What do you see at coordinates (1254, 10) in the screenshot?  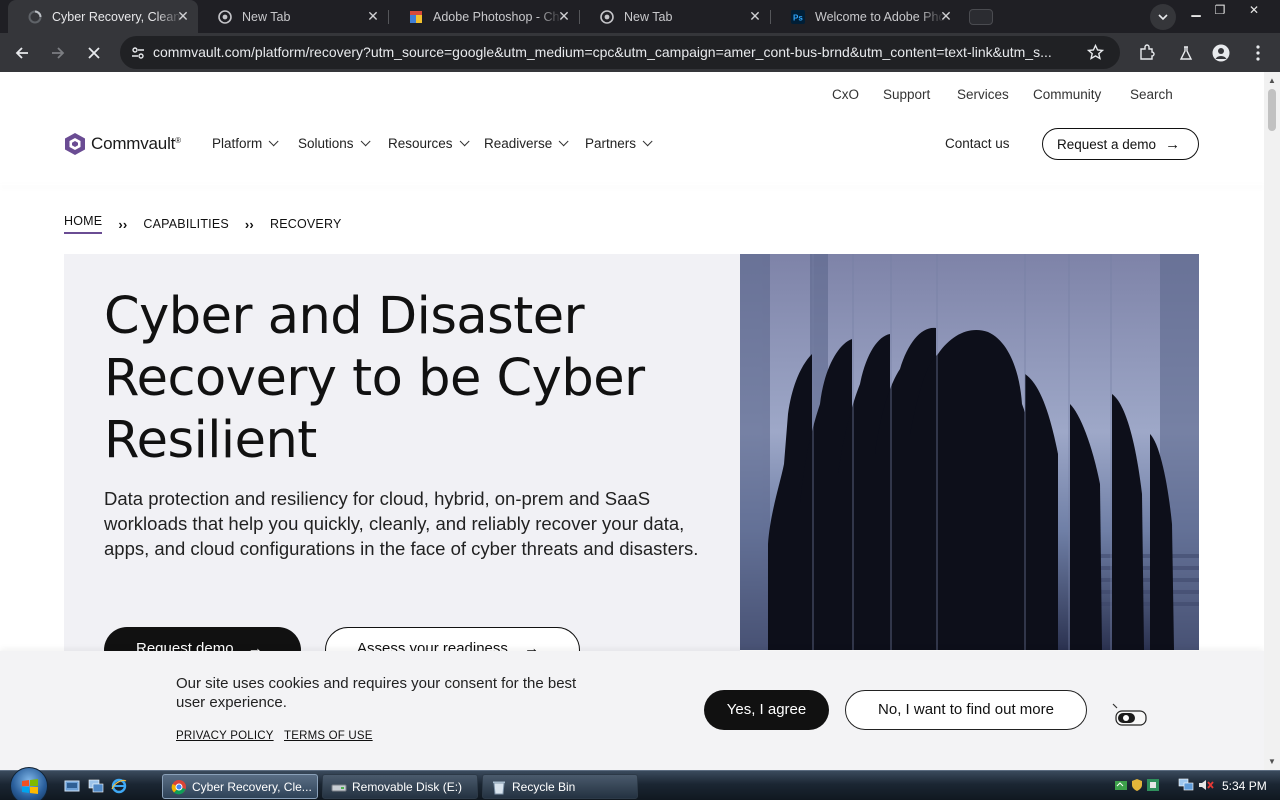 I see `close-window-button: ✕` at bounding box center [1254, 10].